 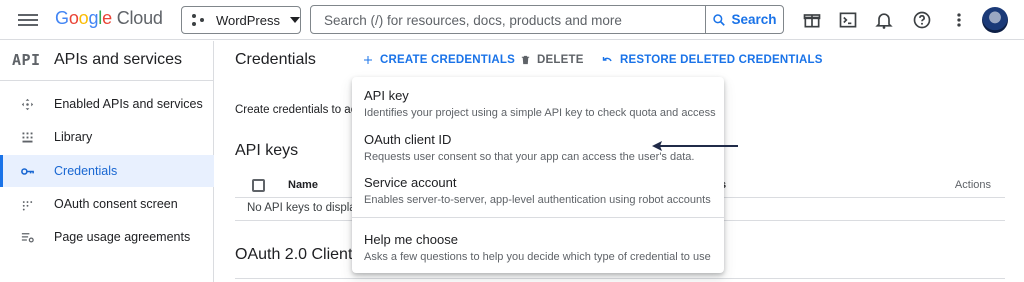 I want to click on sidebar-item-label: Enabled APIs and services, so click(x=128, y=104).